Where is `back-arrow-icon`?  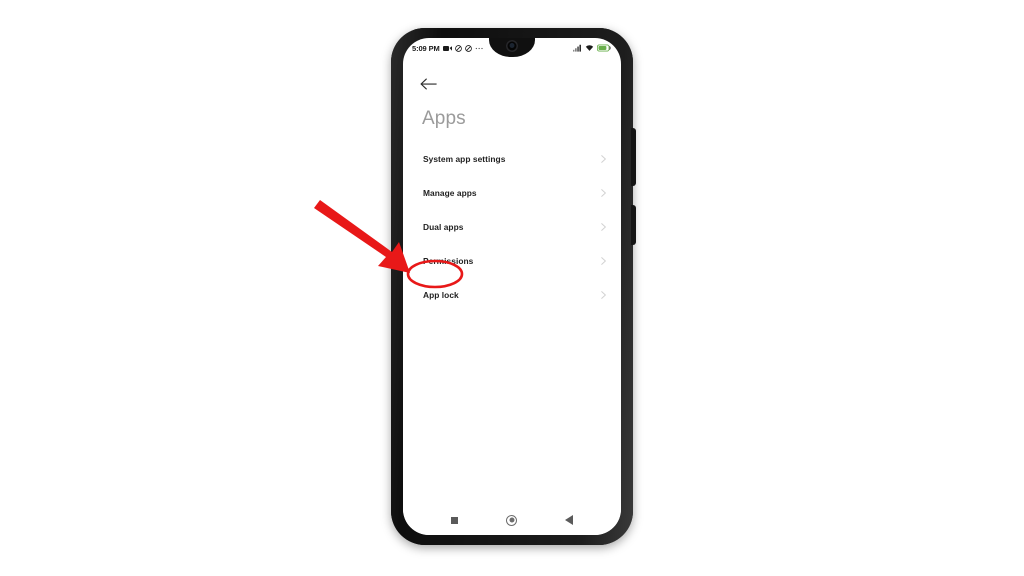
back-arrow-icon is located at coordinates (428, 84).